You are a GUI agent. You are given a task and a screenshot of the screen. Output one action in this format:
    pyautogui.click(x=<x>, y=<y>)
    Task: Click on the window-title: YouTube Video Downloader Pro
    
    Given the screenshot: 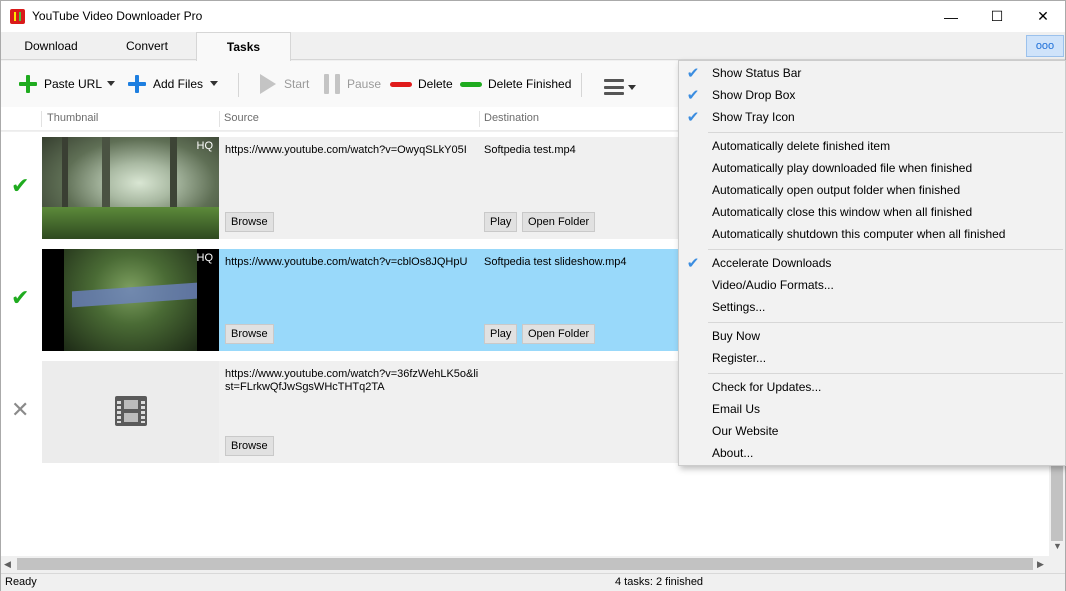 What is the action you would take?
    pyautogui.click(x=117, y=16)
    